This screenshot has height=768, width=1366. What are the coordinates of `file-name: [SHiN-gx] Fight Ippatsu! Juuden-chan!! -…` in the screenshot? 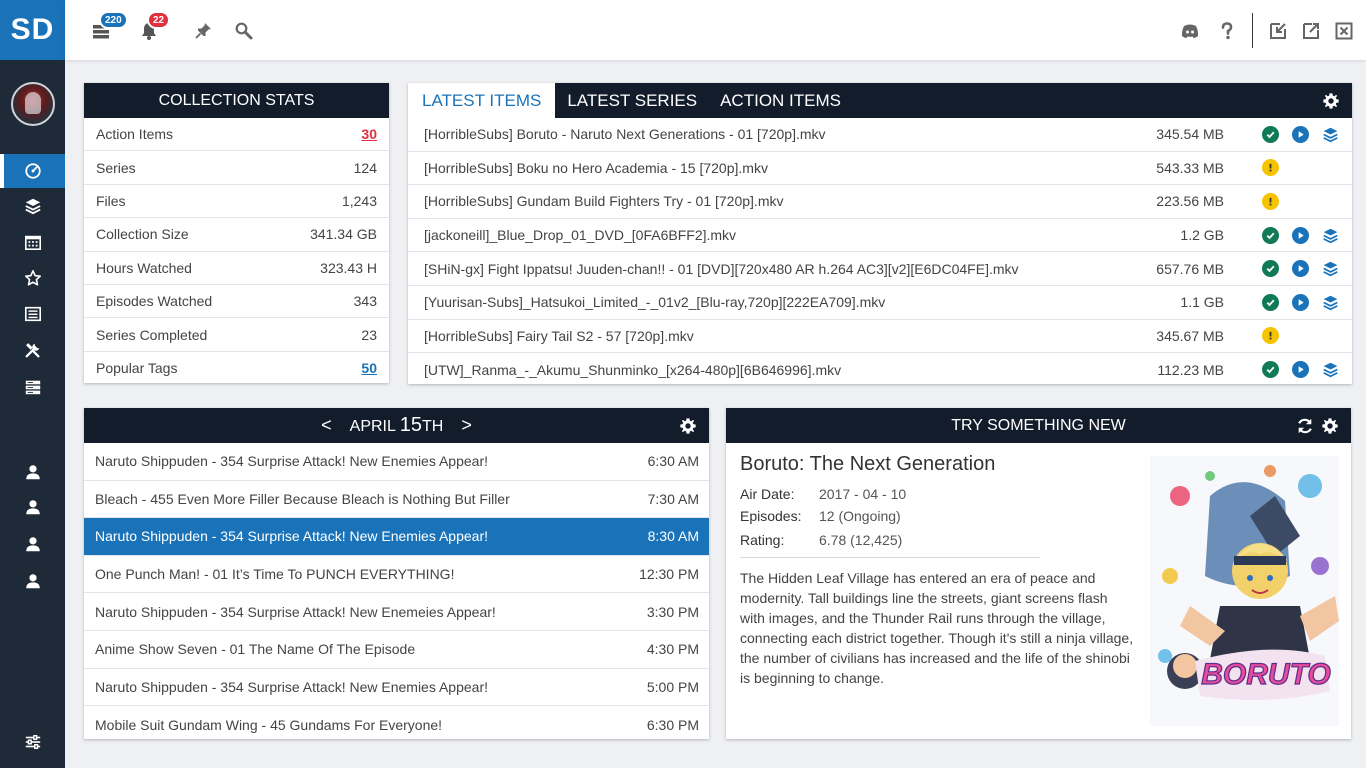 It's located at (721, 269).